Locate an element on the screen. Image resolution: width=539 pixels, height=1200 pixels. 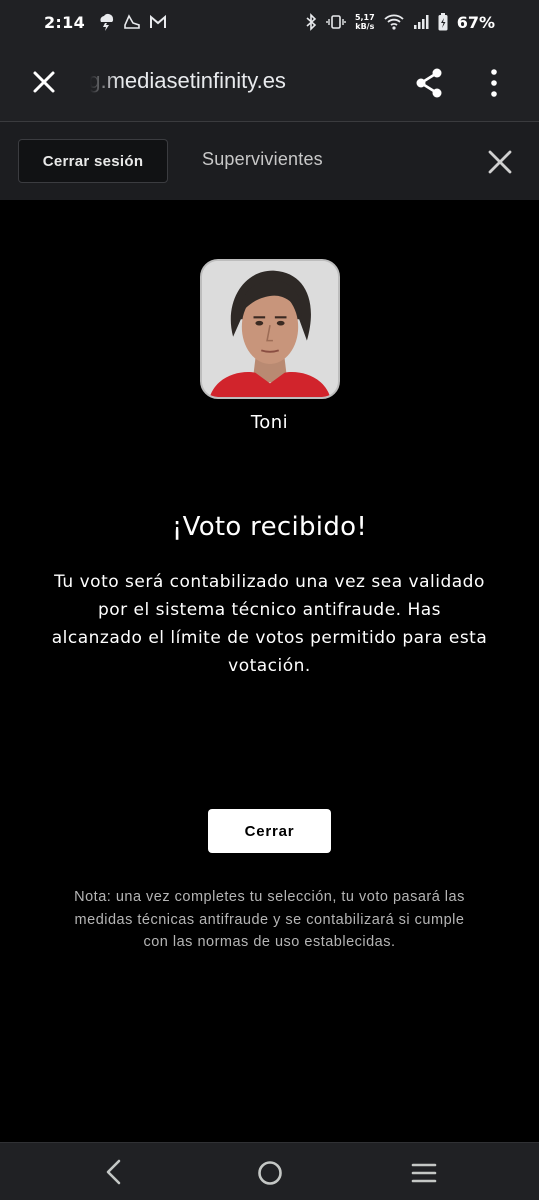
home-icon is located at coordinates (270, 1173).